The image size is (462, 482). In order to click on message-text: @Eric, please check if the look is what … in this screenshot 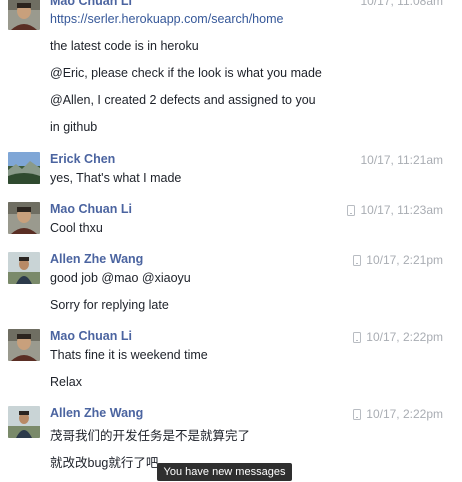, I will do `click(186, 73)`.